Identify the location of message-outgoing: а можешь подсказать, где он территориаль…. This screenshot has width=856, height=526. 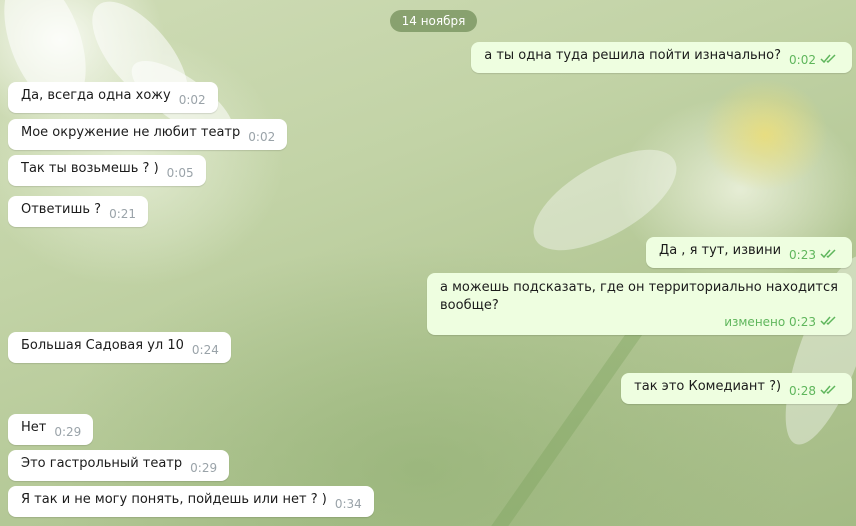
(639, 304).